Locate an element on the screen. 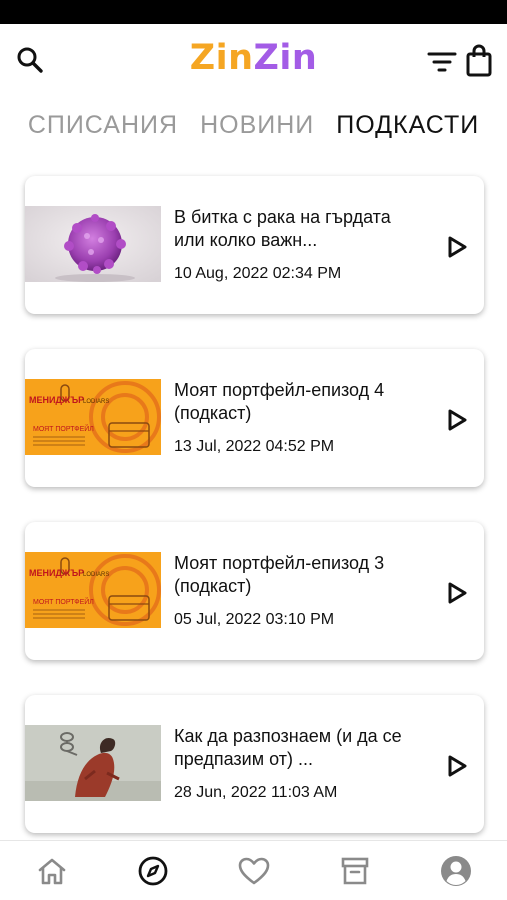 This screenshot has width=507, height=900. app-header: ZinZin is located at coordinates (253, 62).